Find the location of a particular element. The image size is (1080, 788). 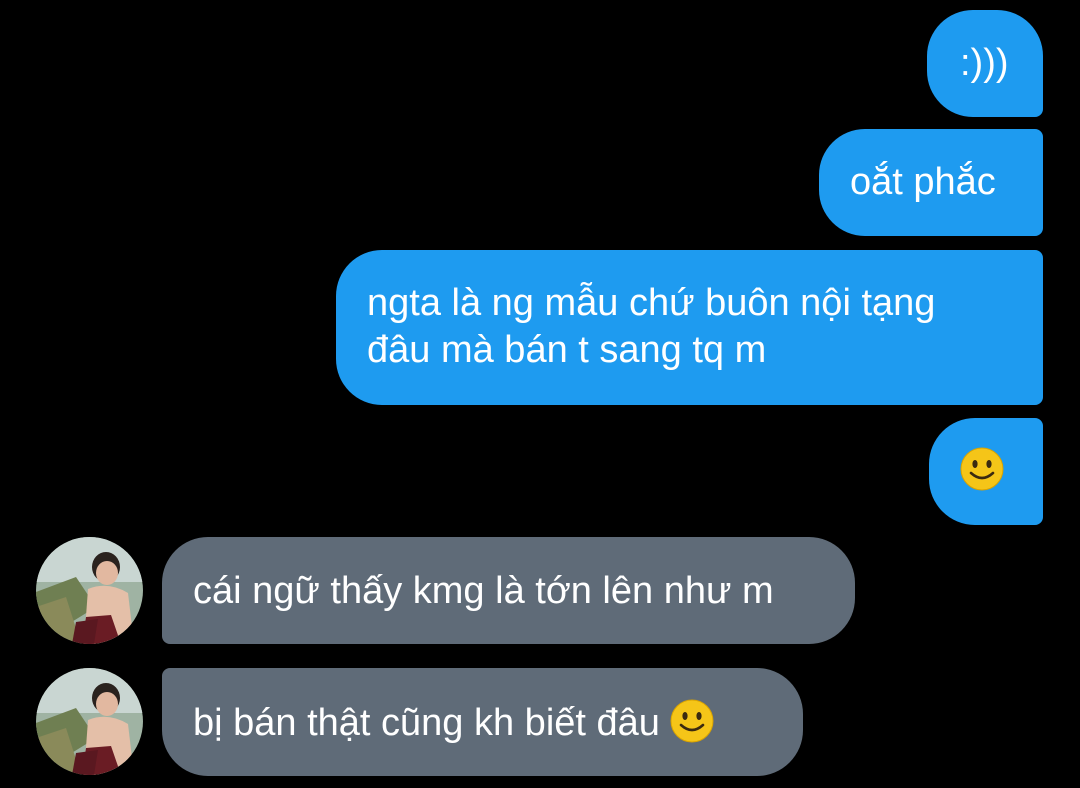

message-text: bị bán thật cũng kh biết đâu is located at coordinates (432, 723).